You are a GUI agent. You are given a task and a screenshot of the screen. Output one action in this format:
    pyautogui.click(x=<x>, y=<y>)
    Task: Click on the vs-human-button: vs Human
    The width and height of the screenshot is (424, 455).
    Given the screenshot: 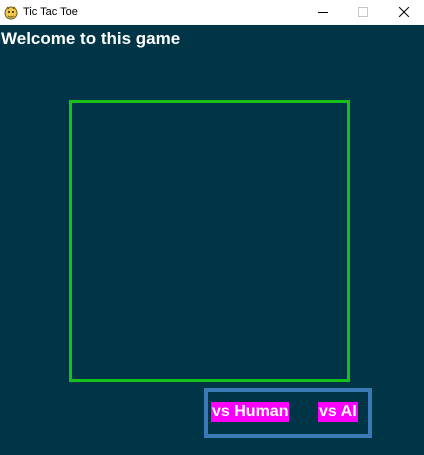 What is the action you would take?
    pyautogui.click(x=250, y=412)
    